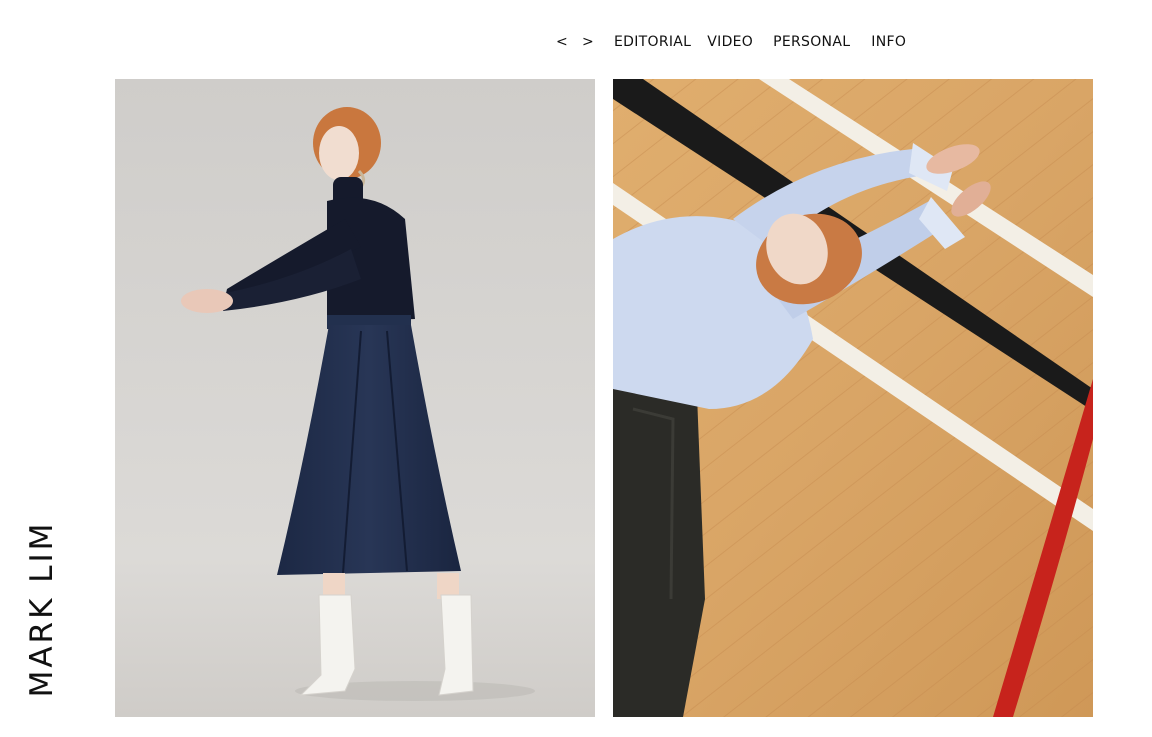  I want to click on top-nav: < > EDITORIAL VIDEO PERSONAL INFO, so click(731, 42).